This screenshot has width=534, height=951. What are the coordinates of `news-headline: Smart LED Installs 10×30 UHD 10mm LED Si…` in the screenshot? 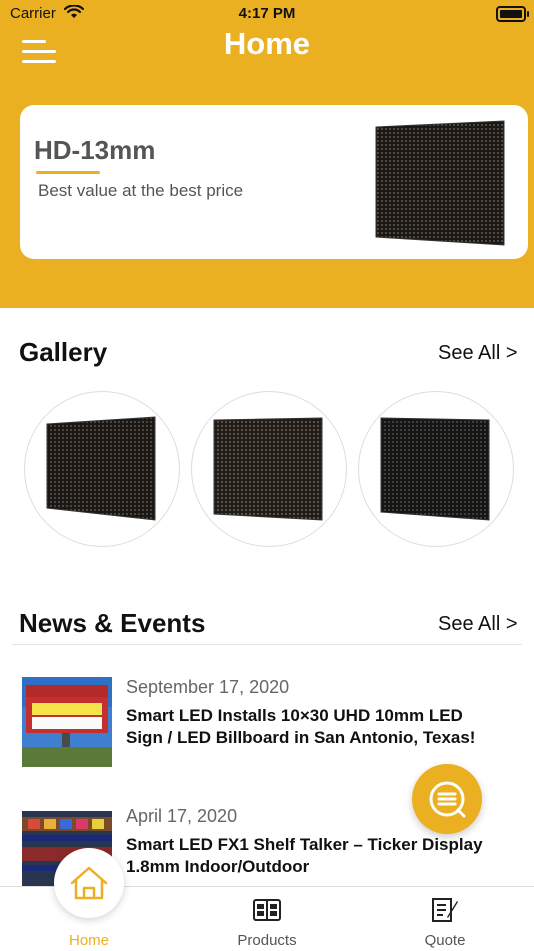 It's located at (301, 726).